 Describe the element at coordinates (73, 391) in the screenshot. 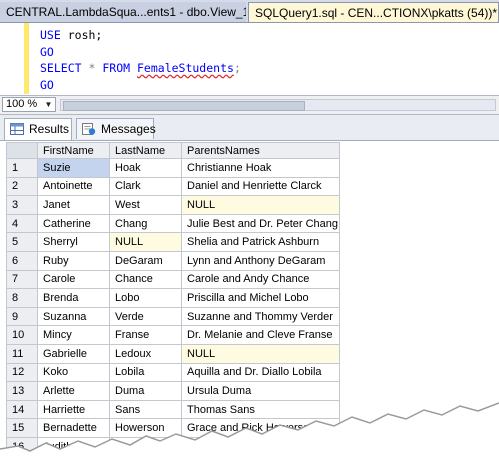

I see `table-cell: Arlette` at that location.